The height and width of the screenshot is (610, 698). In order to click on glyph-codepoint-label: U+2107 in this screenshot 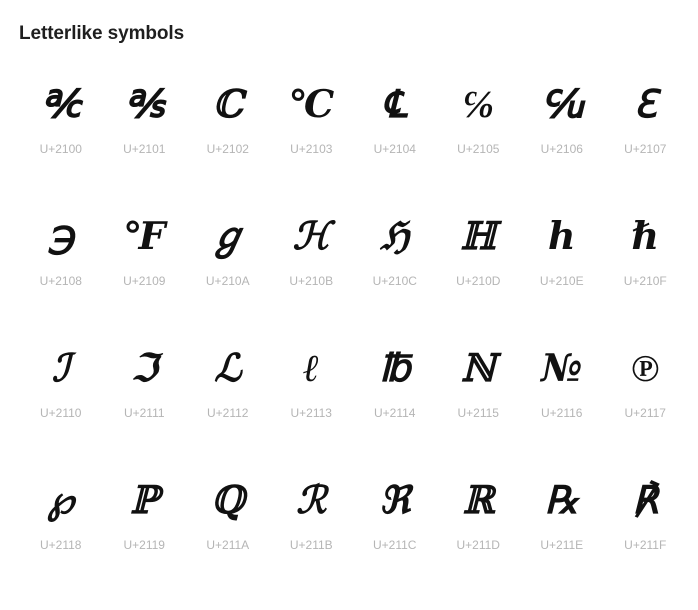, I will do `click(645, 149)`.